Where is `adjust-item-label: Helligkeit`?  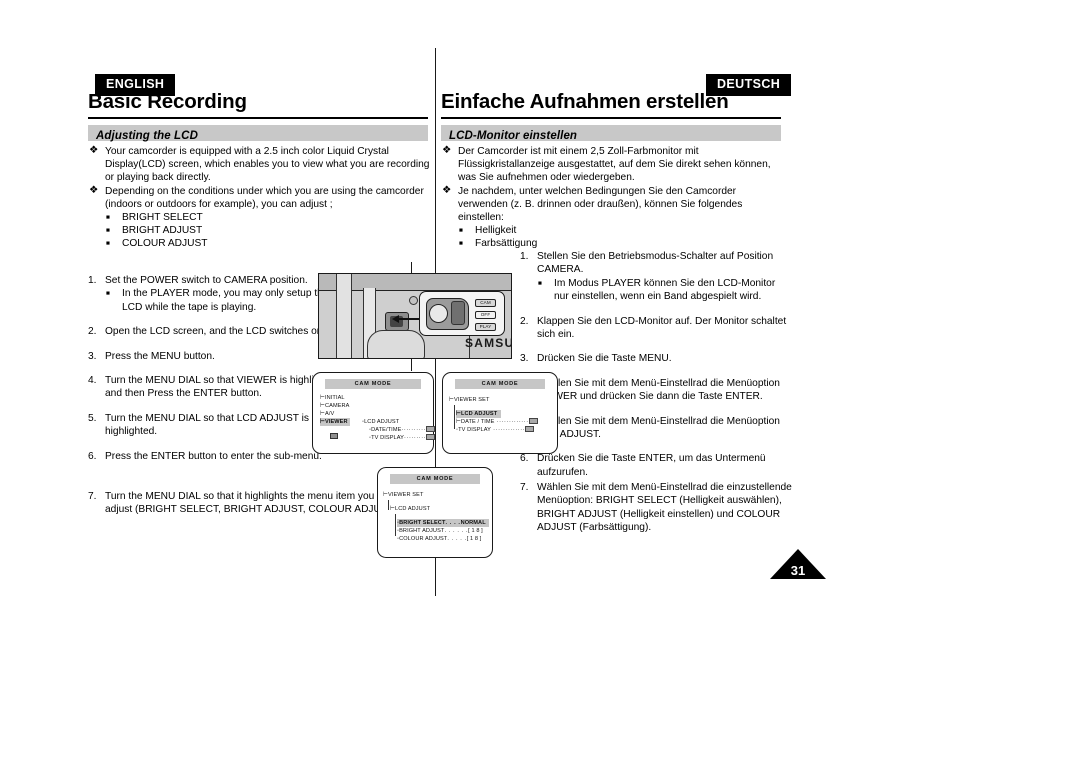 adjust-item-label: Helligkeit is located at coordinates (496, 231).